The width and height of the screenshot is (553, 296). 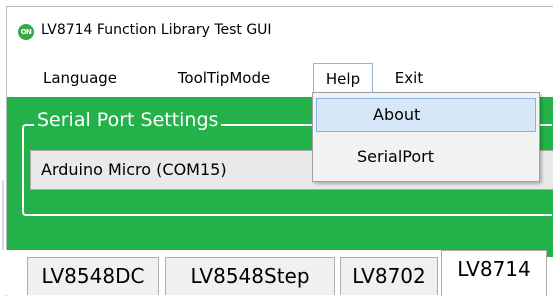 What do you see at coordinates (250, 276) in the screenshot?
I see `tab-lv8548step: LV8548Step` at bounding box center [250, 276].